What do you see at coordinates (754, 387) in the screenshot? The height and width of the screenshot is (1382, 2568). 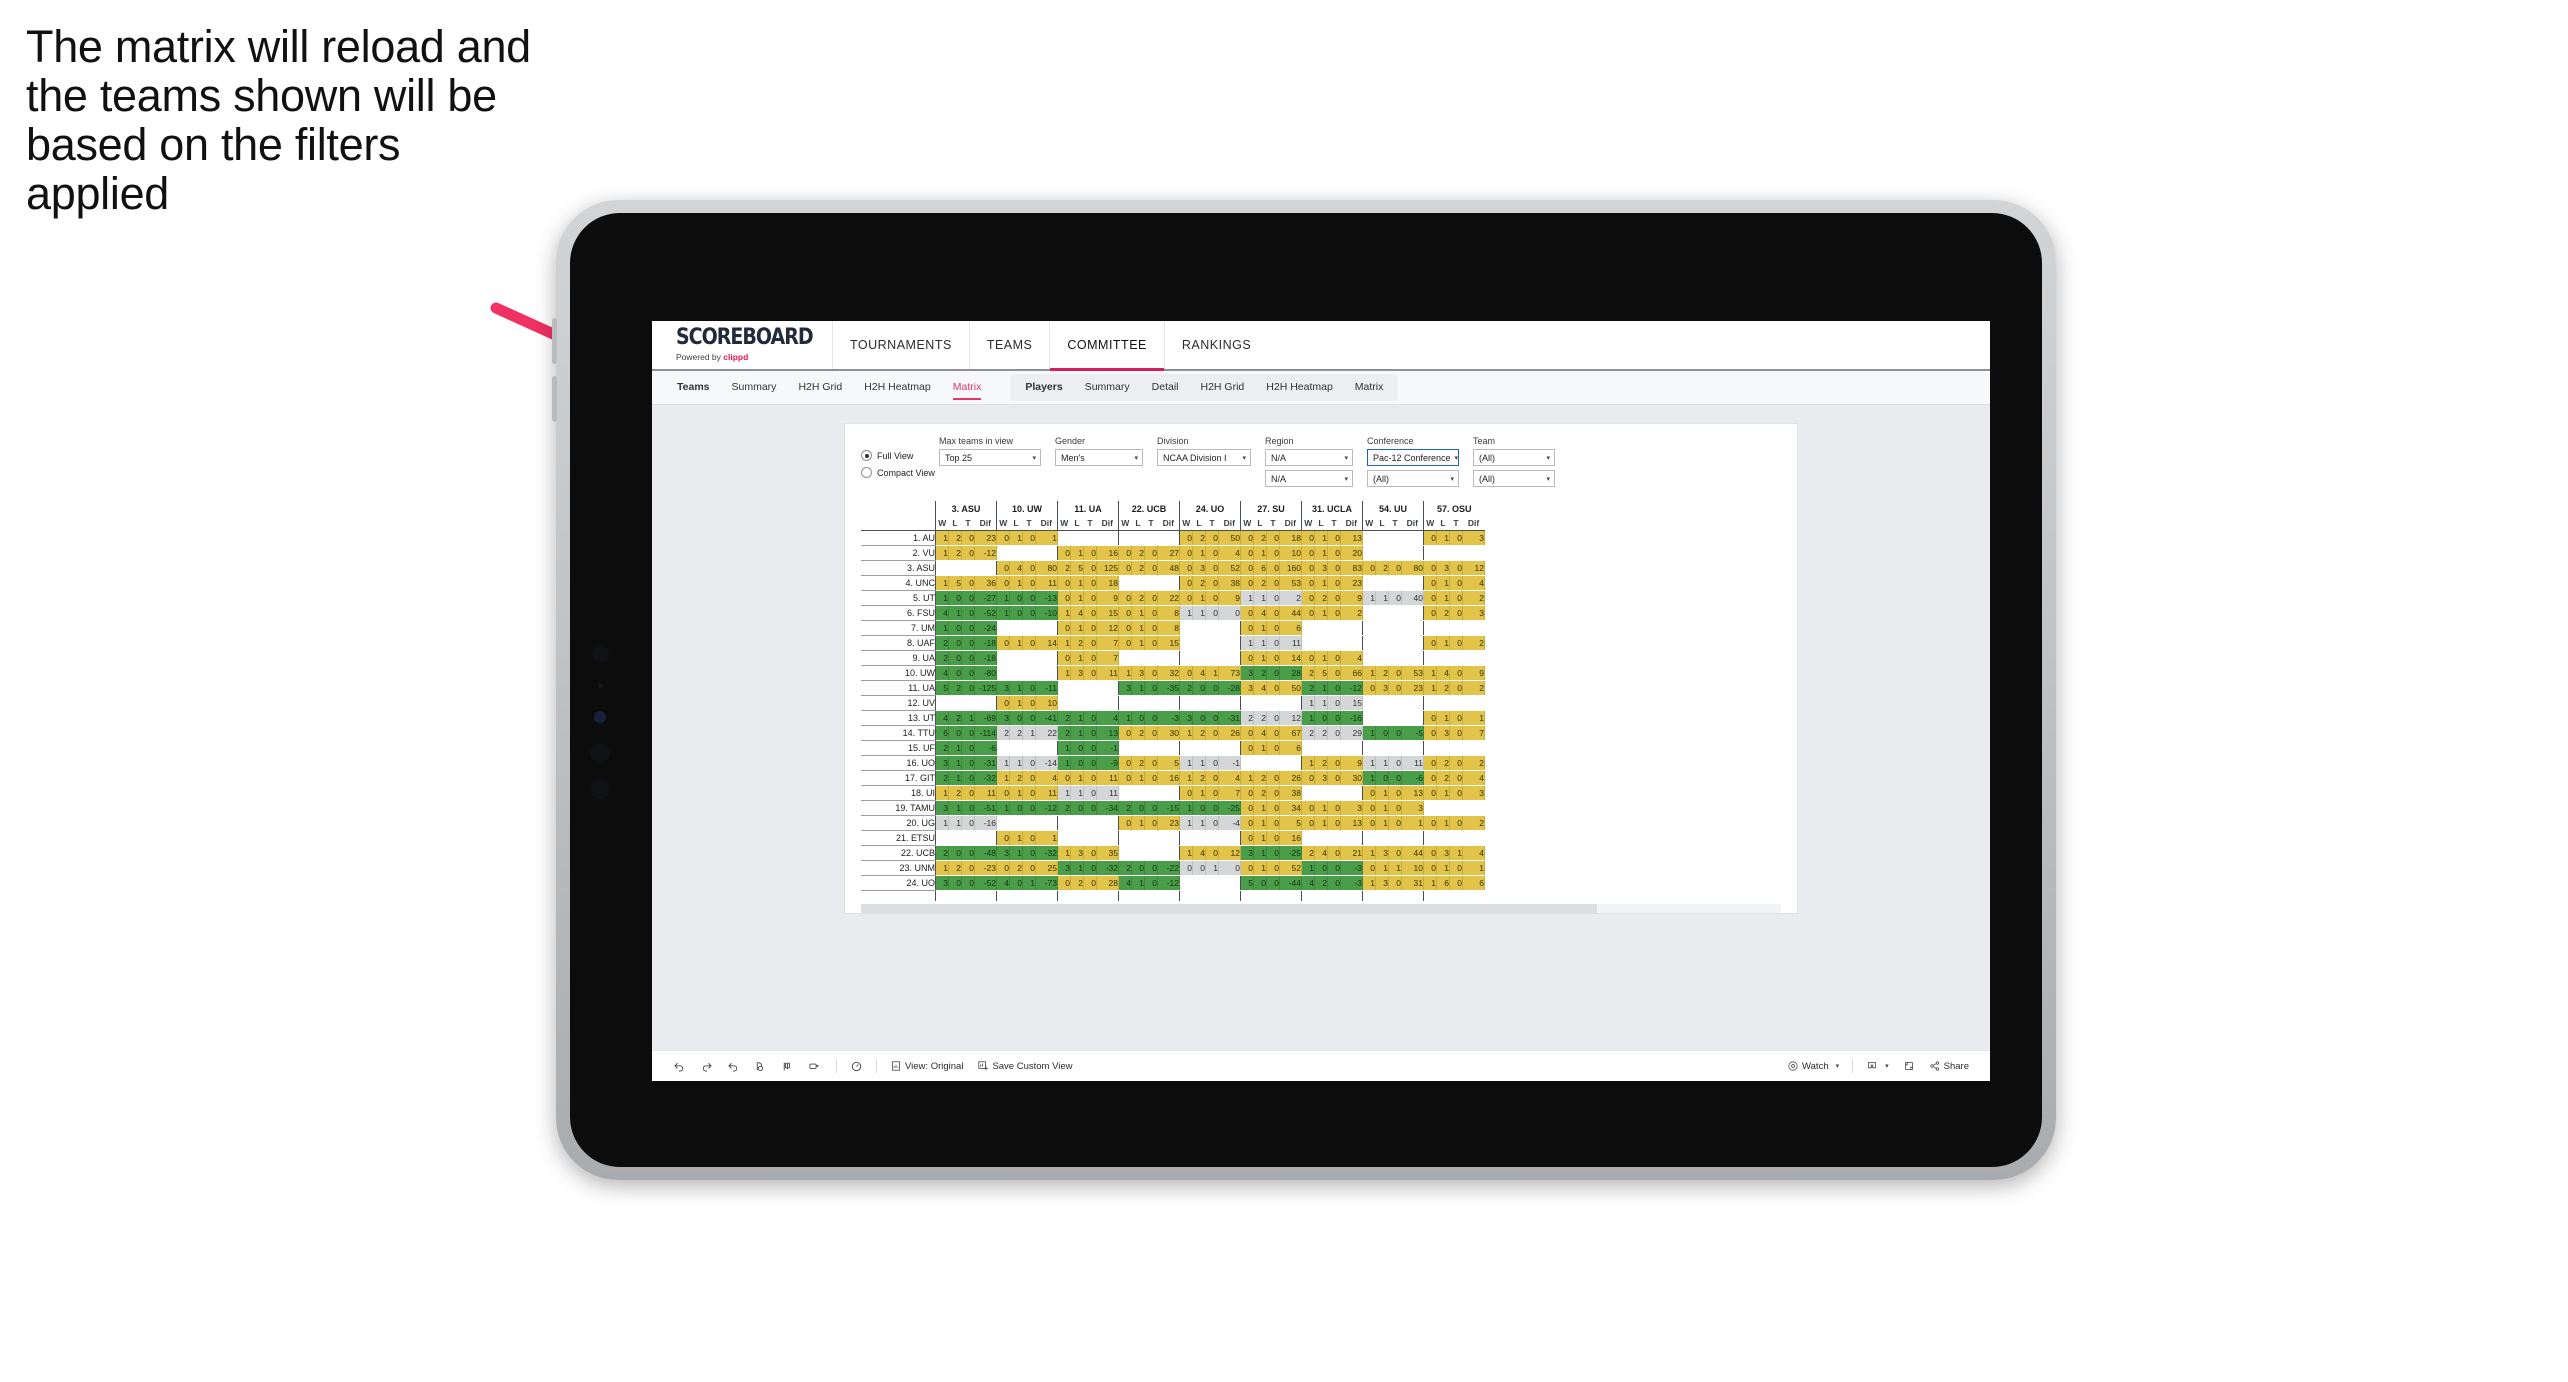 I see `tab-teams-summary: Summary` at bounding box center [754, 387].